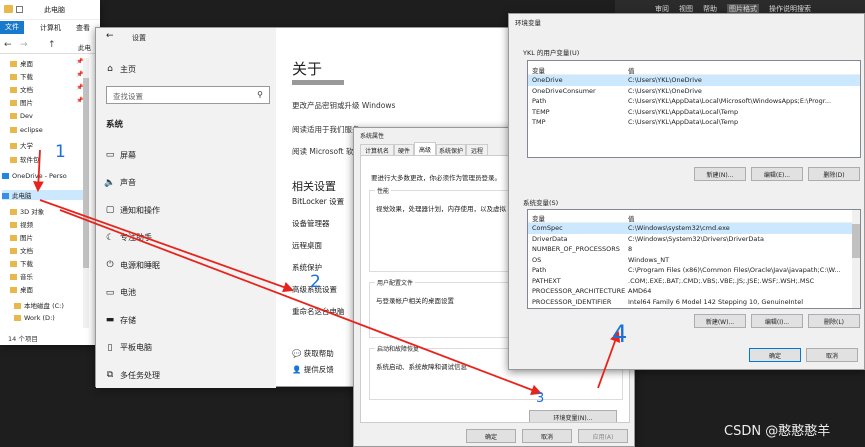 This screenshot has width=865, height=447. What do you see at coordinates (665, 90) in the screenshot?
I see `env-var-value: C:\Users\YKL\OneDrive` at bounding box center [665, 90].